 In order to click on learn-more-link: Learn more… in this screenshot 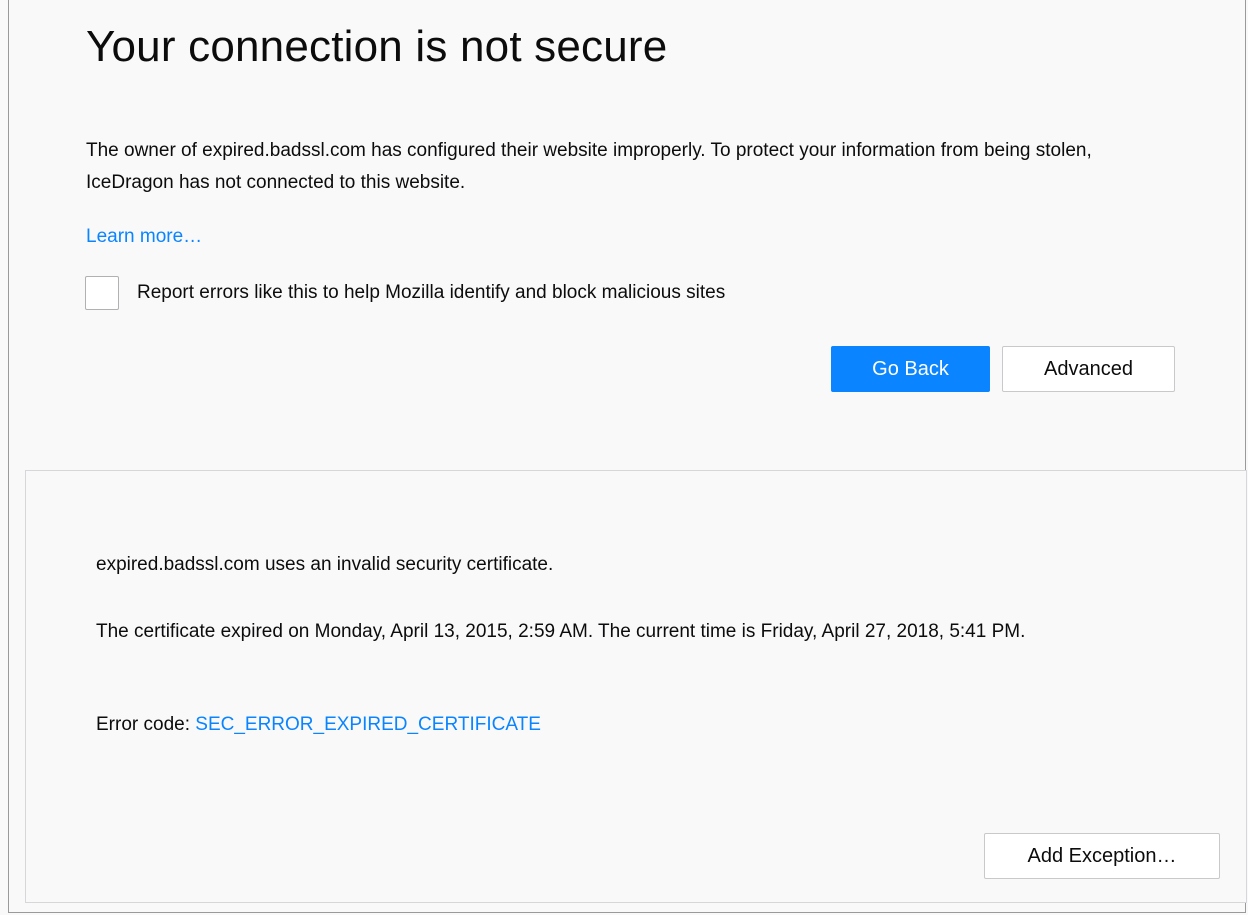, I will do `click(144, 237)`.